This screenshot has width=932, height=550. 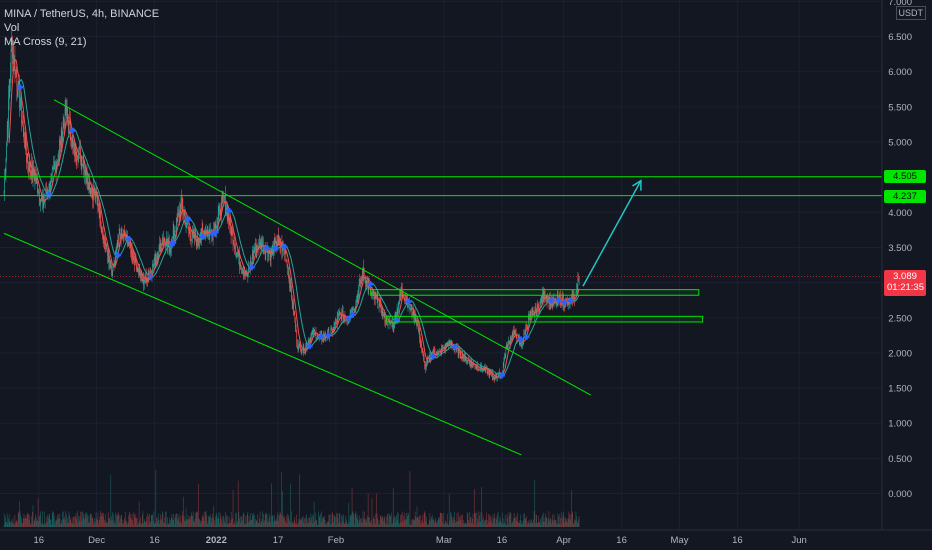 I want to click on symbol-title: MINA / TetherUS, 4h, BINANCE, so click(x=81, y=14).